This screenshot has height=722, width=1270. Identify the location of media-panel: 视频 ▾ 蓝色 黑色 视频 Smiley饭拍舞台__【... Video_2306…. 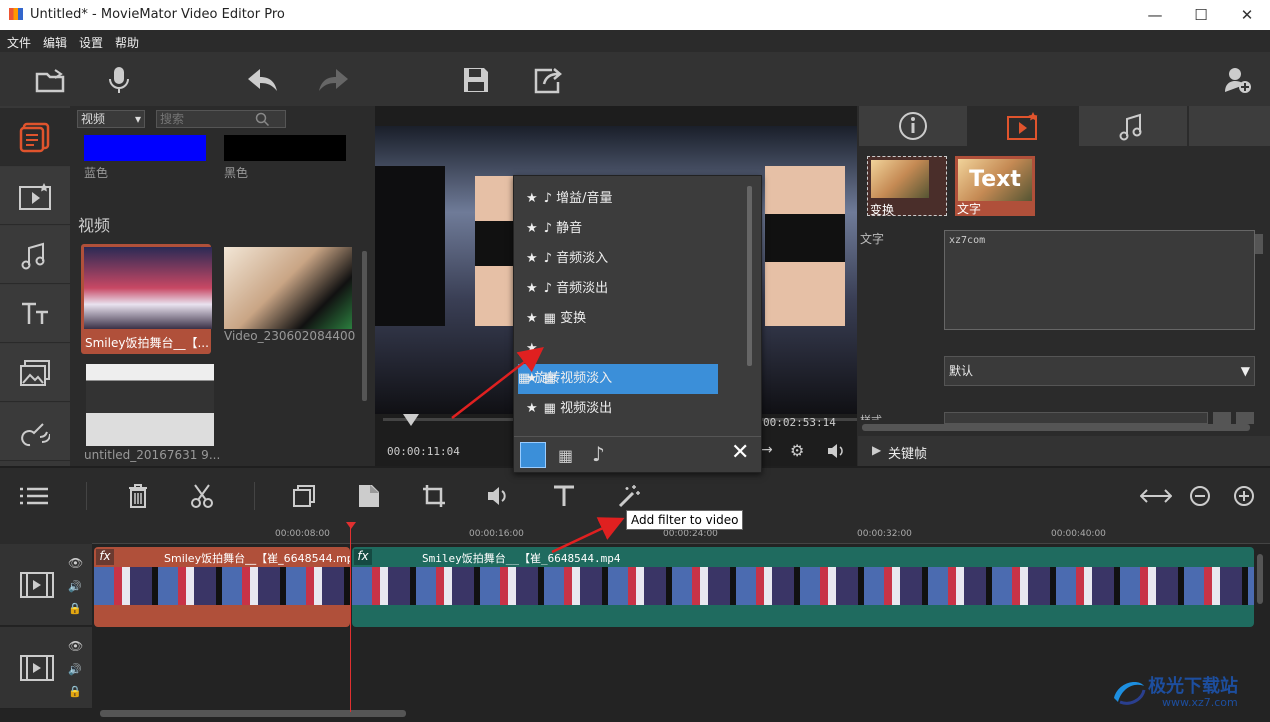
(222, 286).